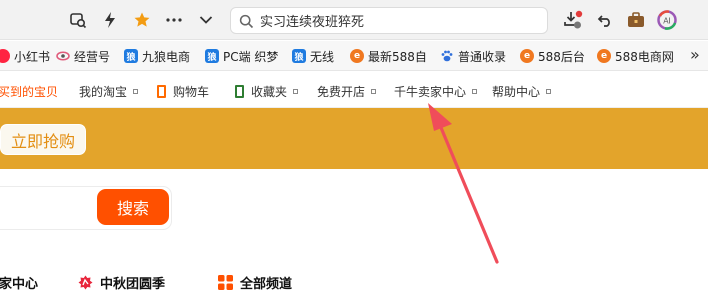  What do you see at coordinates (397, 56) in the screenshot?
I see `bookmark-label: 最新588自` at bounding box center [397, 56].